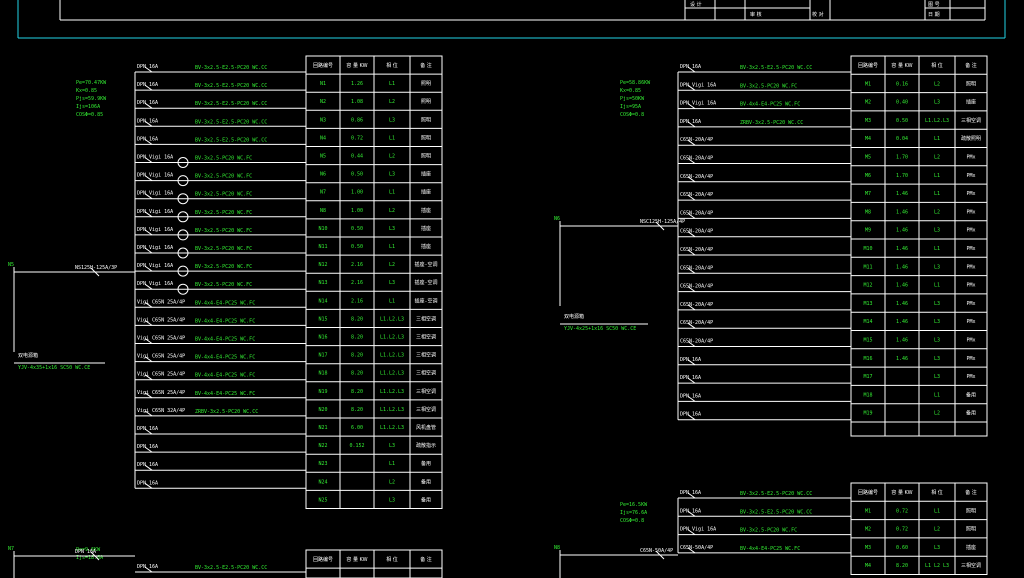 This screenshot has height=578, width=1024. What do you see at coordinates (322, 265) in the screenshot?
I see `table-cell-no: N12` at bounding box center [322, 265].